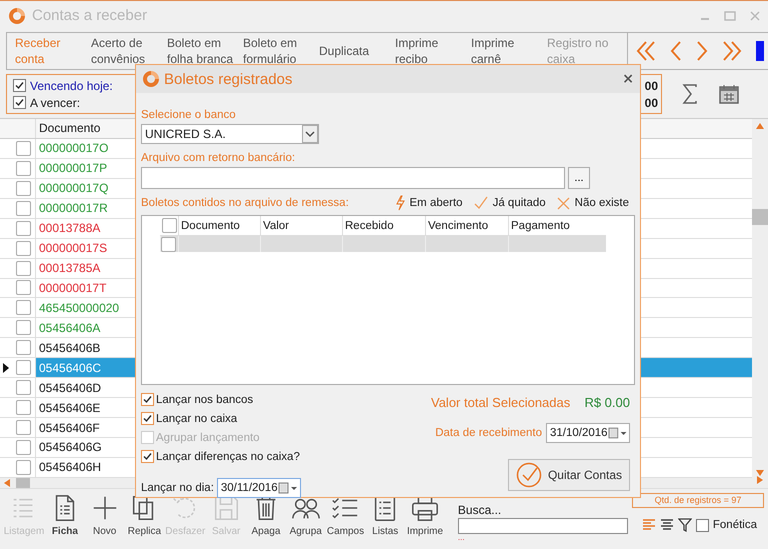 The height and width of the screenshot is (549, 768). I want to click on option-label: Lançar no caixa, so click(197, 418).